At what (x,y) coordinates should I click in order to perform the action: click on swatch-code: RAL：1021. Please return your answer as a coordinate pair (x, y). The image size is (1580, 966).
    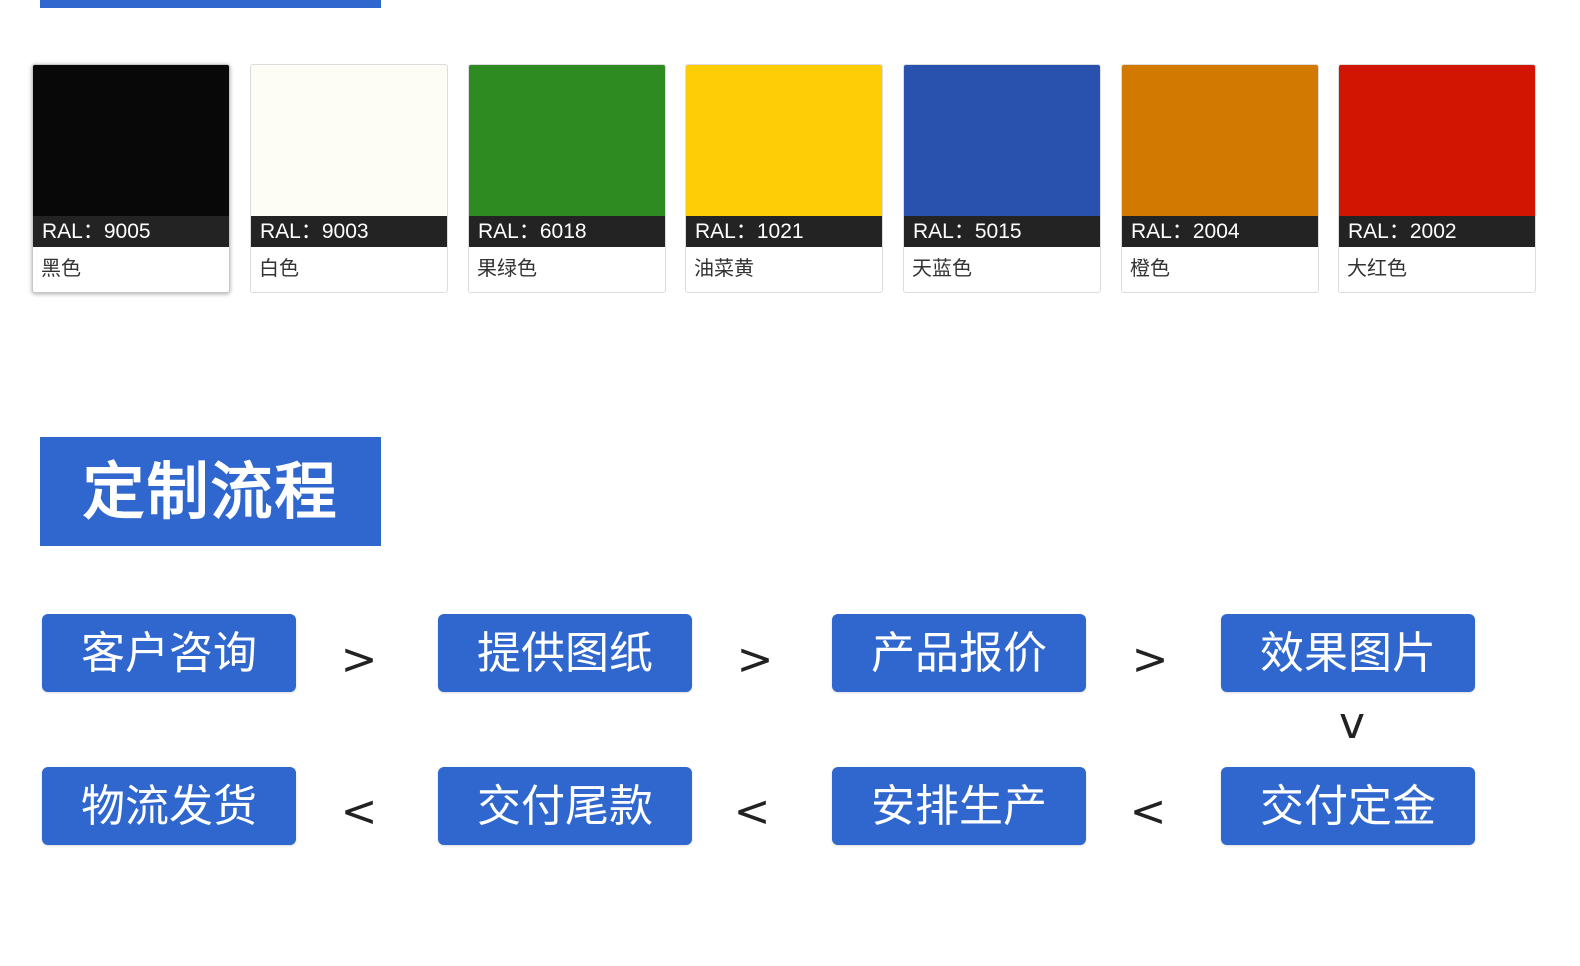
    Looking at the image, I should click on (784, 231).